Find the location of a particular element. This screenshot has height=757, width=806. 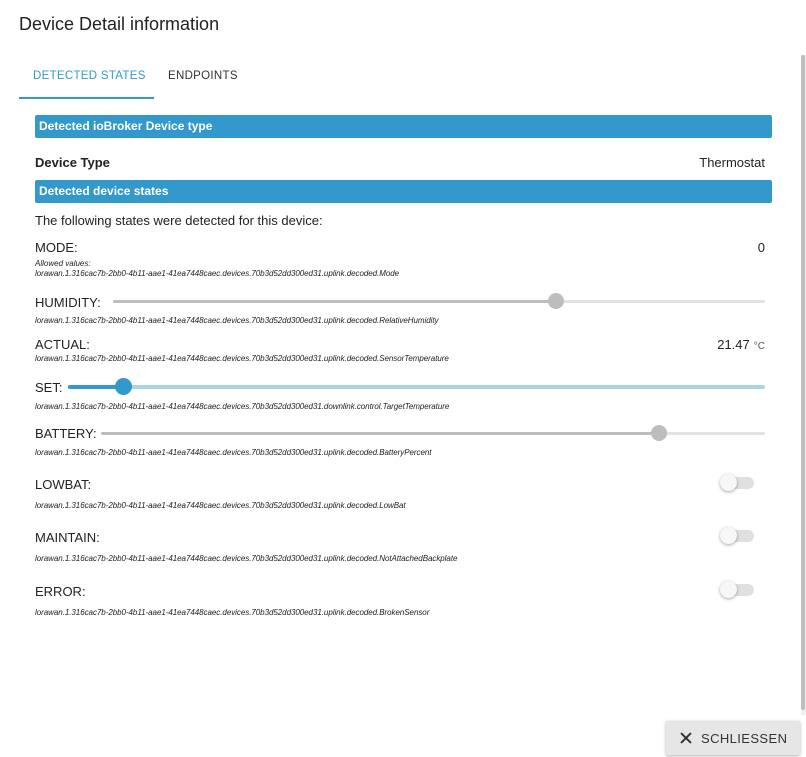

scrollbar-thumb is located at coordinates (803, 382).